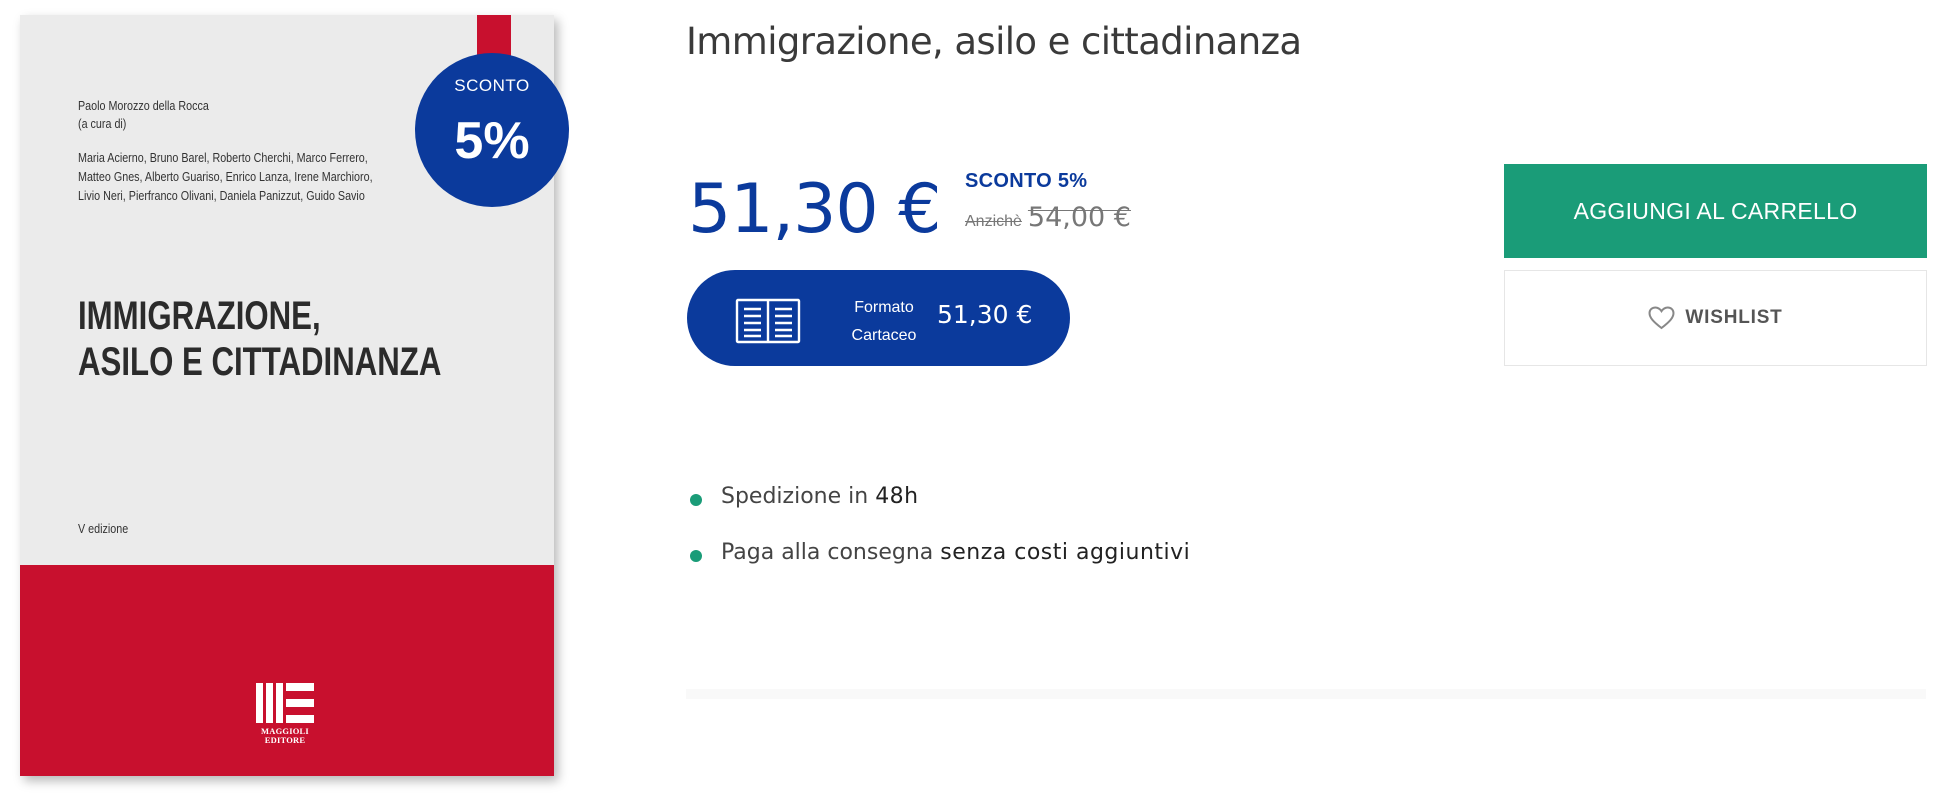  Describe the element at coordinates (884, 335) in the screenshot. I see `format-name-line2: Cartaceo` at that location.